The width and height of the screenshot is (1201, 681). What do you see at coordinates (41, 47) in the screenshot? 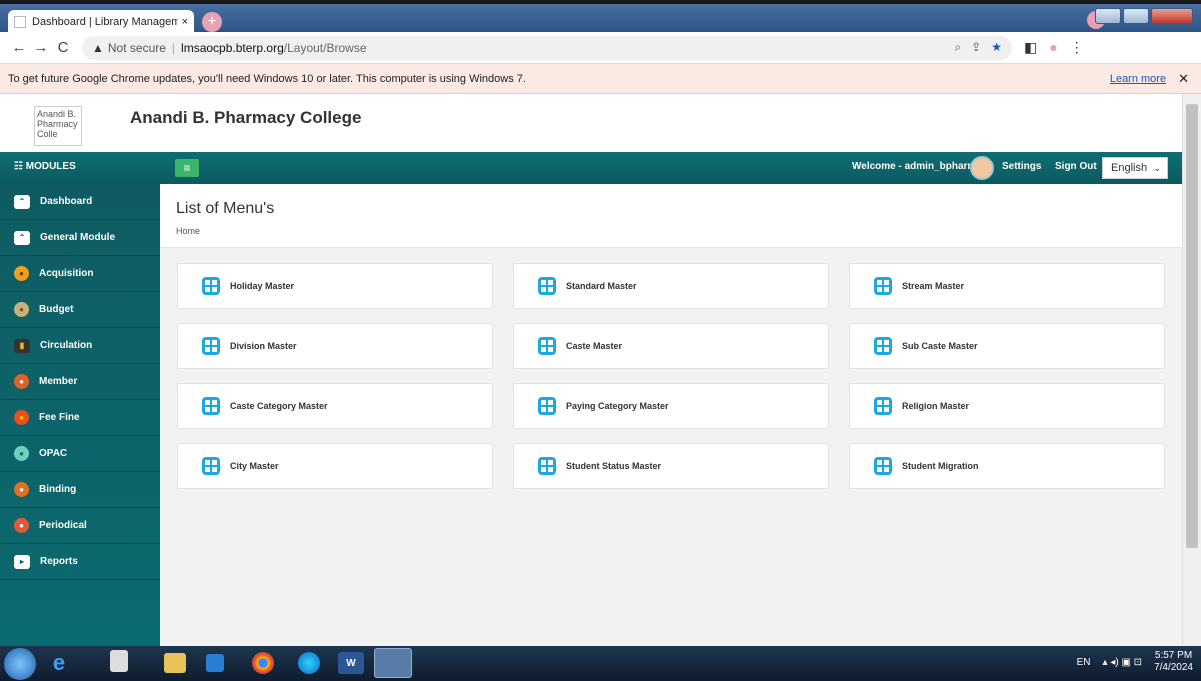
I see `forward-button: →` at bounding box center [41, 47].